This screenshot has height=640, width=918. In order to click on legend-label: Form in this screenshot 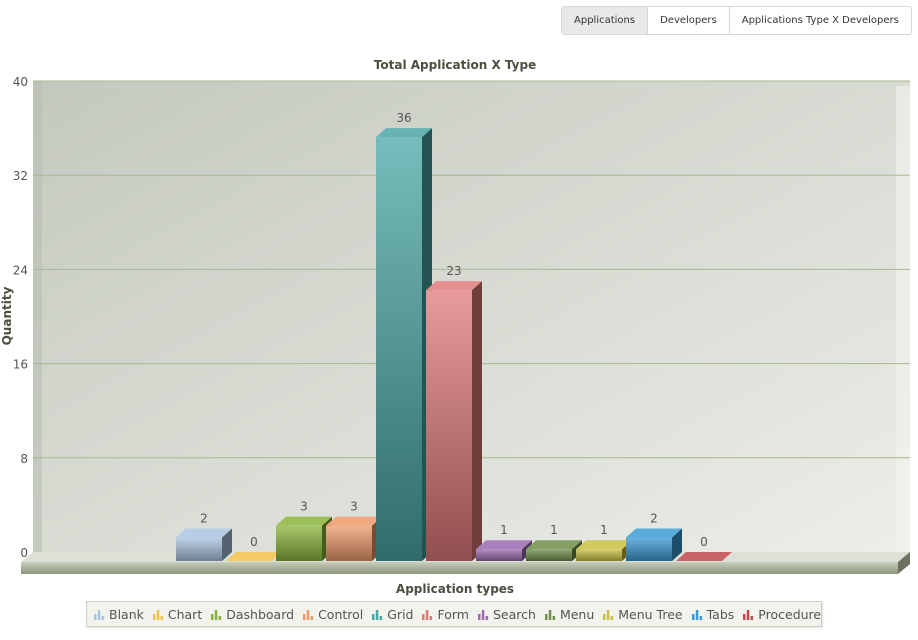, I will do `click(453, 614)`.